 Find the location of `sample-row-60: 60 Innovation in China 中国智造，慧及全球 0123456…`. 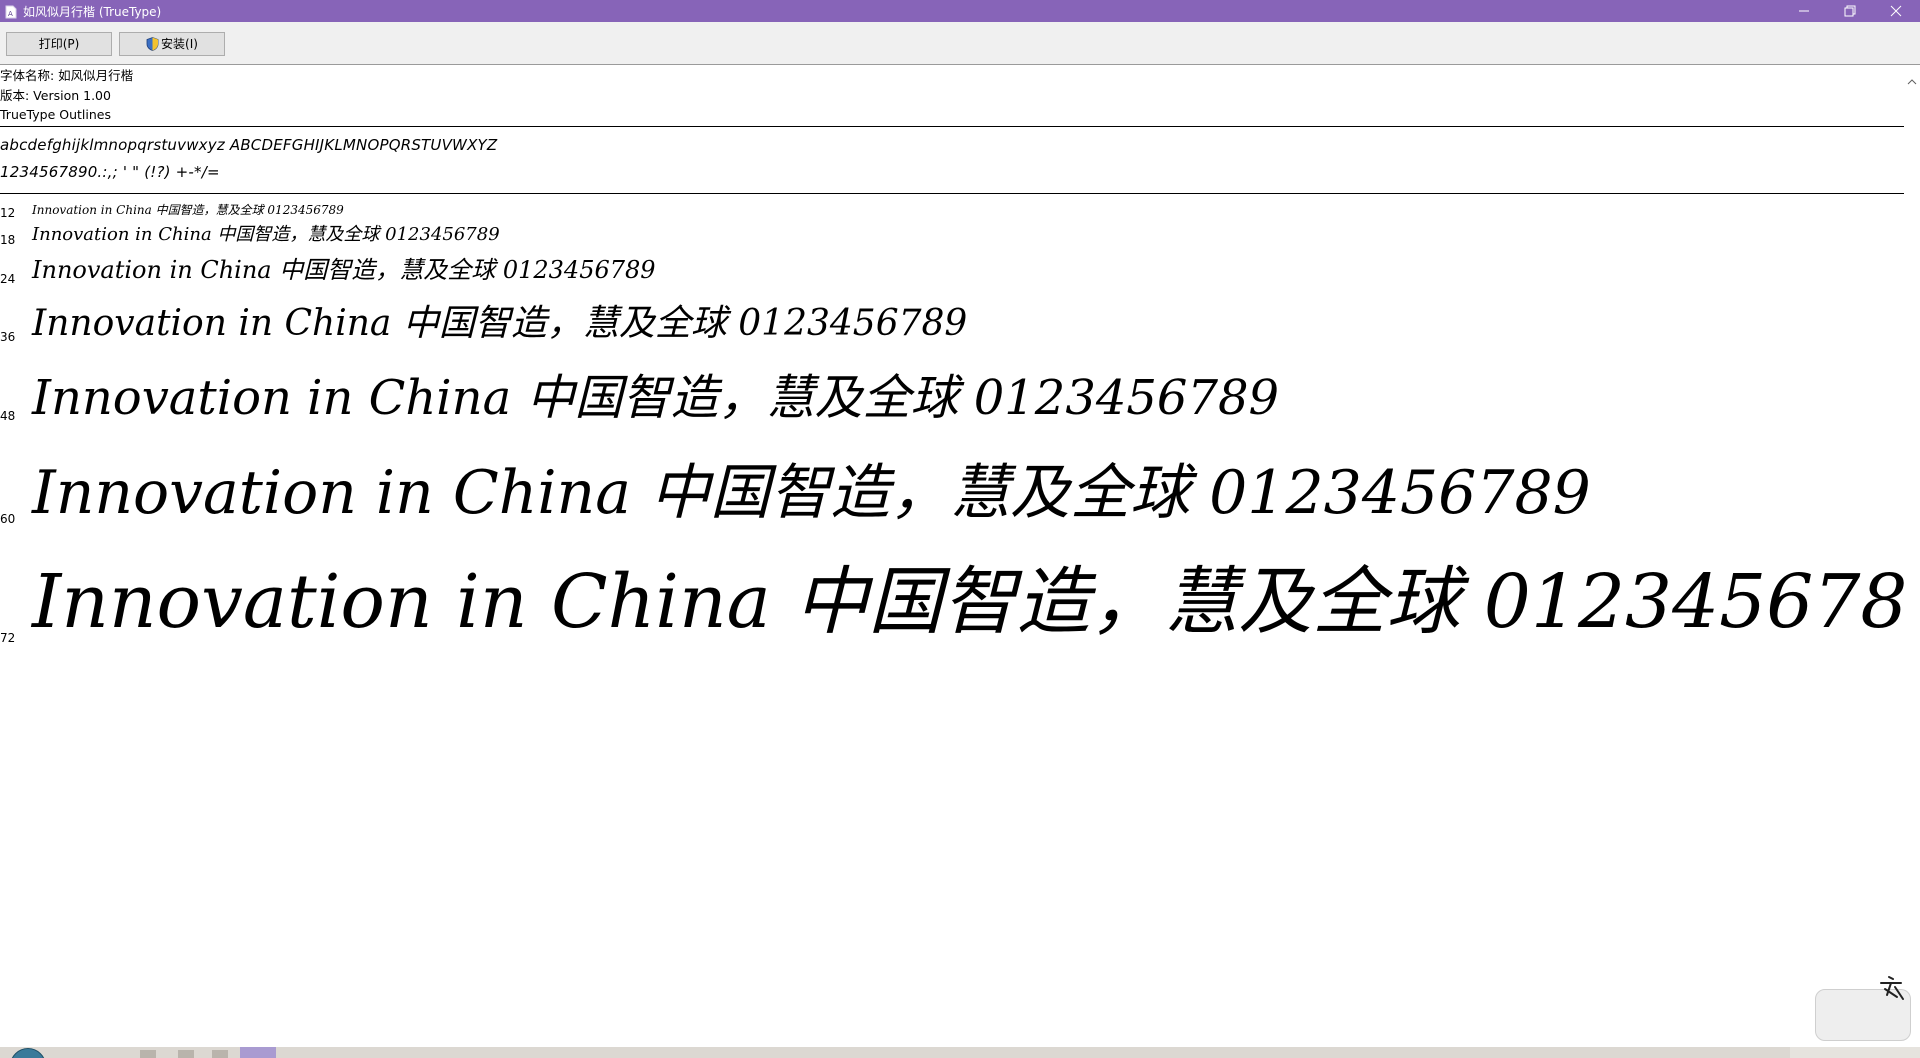

sample-row-60: 60 Innovation in China 中国智造，慧及全球 0123456… is located at coordinates (952, 493).